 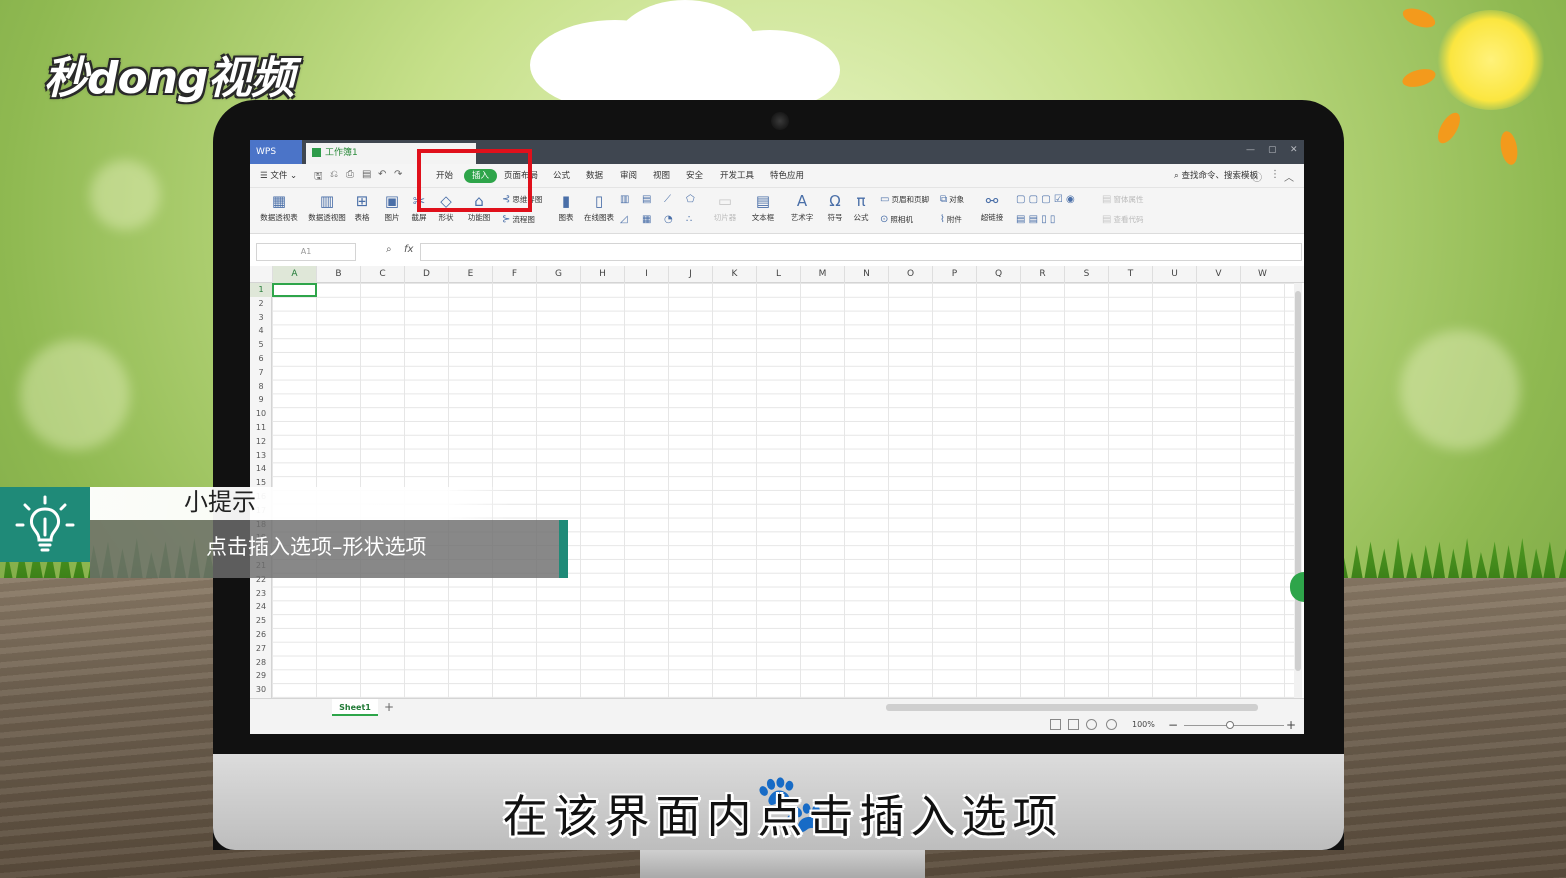 What do you see at coordinates (1055, 724) in the screenshot?
I see `normal-view-icon` at bounding box center [1055, 724].